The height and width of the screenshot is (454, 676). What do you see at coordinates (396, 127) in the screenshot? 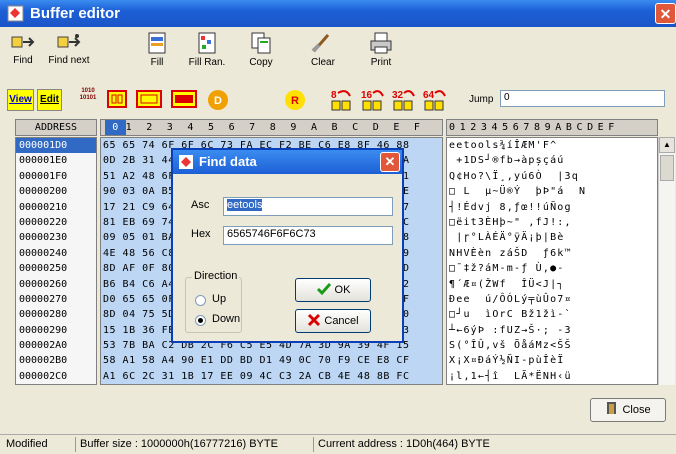
I see `hex-col-label: E` at bounding box center [396, 127].